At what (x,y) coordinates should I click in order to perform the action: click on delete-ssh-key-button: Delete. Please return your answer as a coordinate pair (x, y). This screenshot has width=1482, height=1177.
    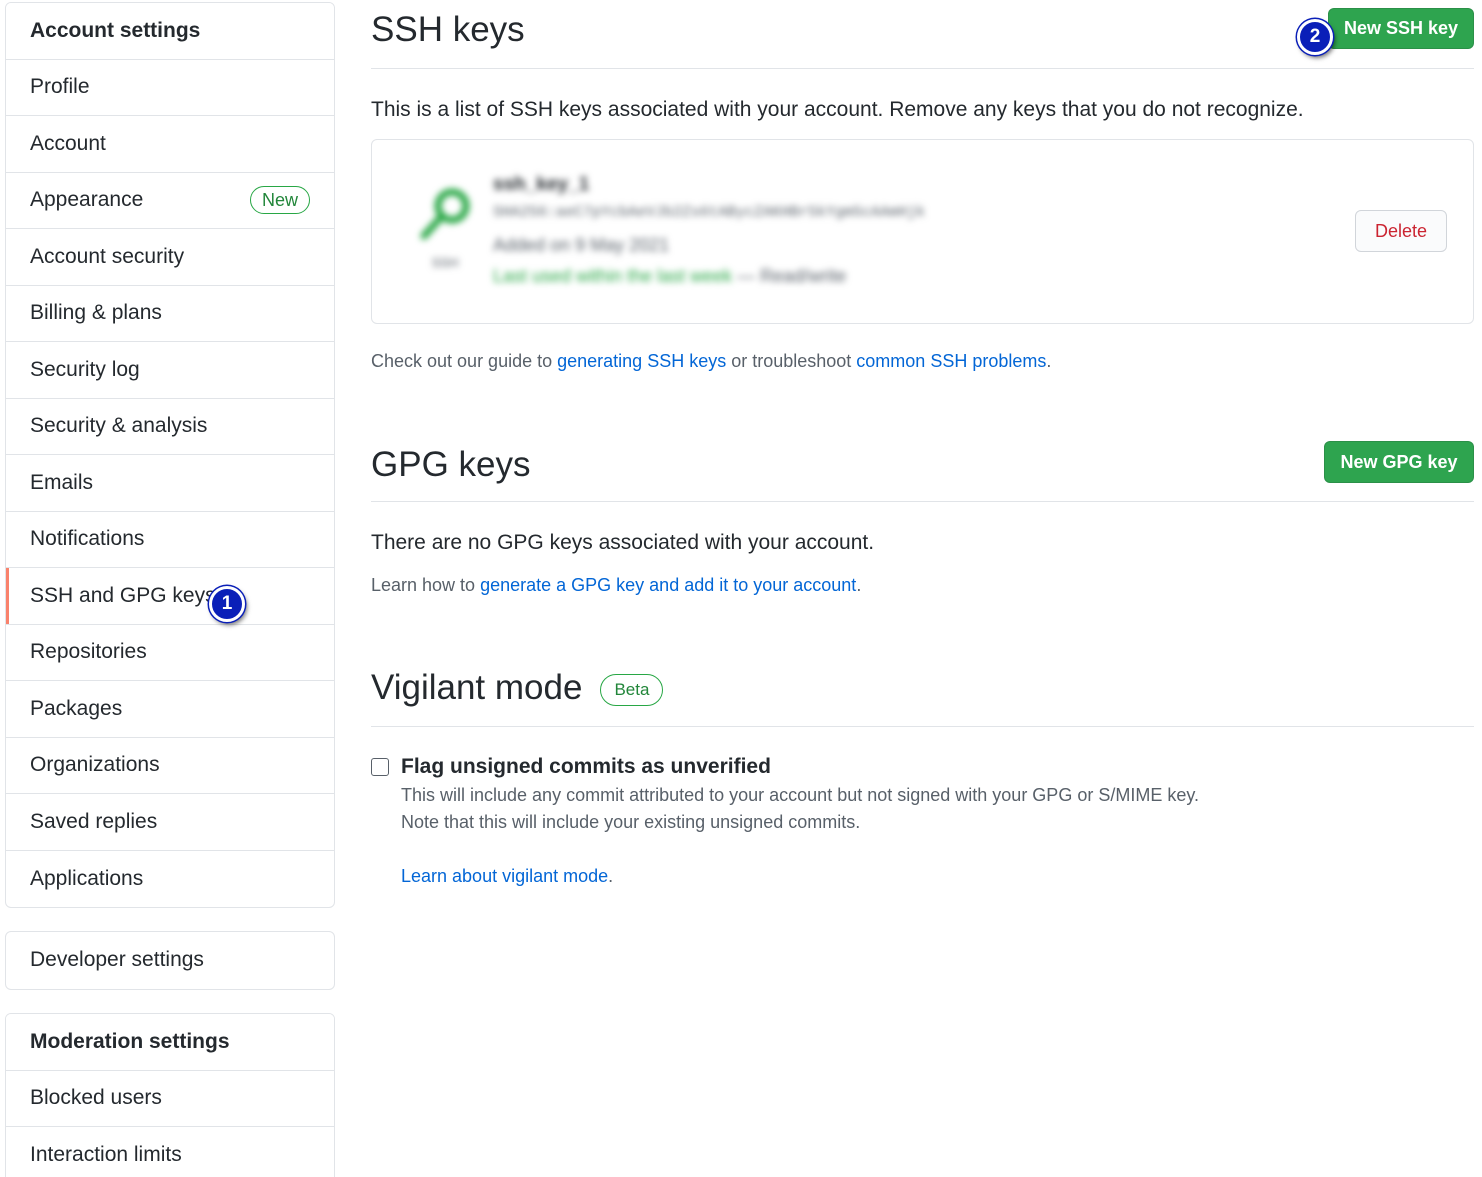
    Looking at the image, I should click on (1401, 231).